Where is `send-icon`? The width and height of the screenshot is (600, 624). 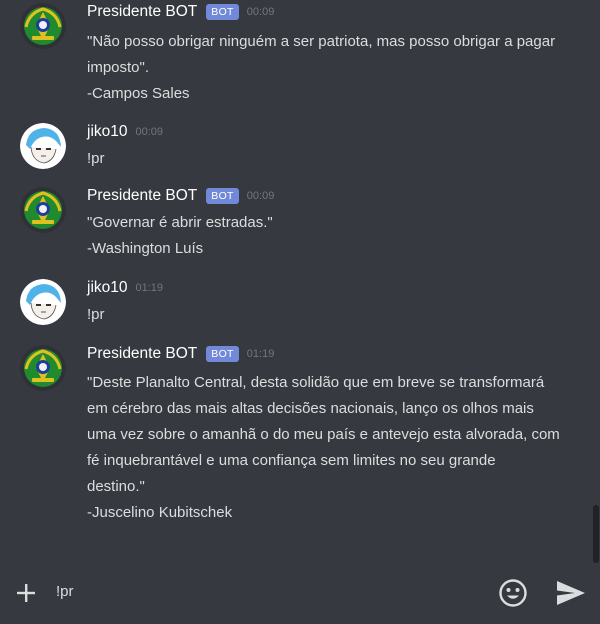
send-icon is located at coordinates (571, 593).